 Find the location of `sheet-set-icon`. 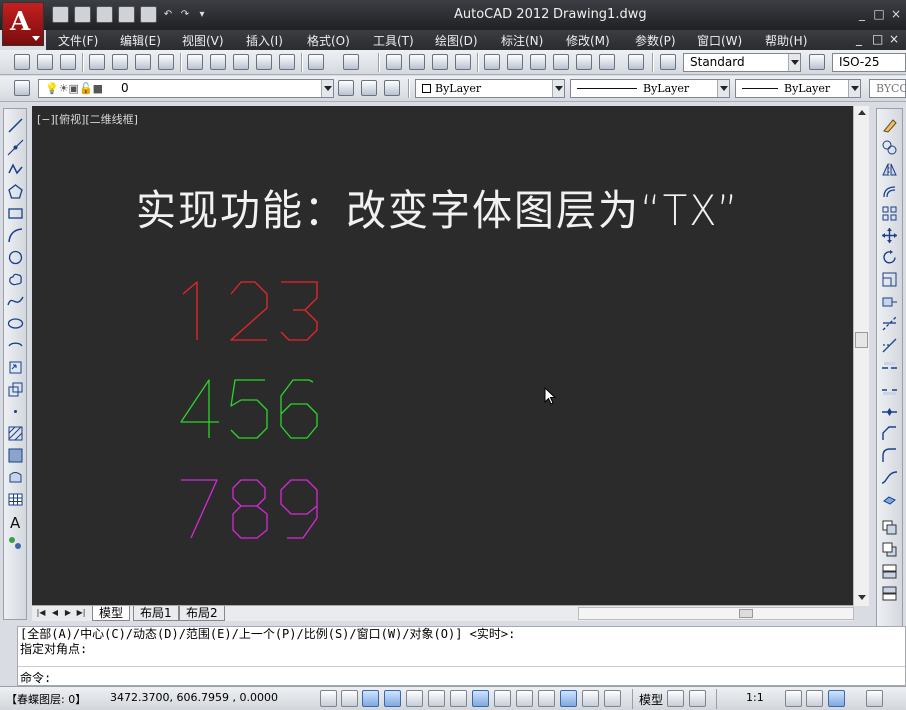

sheet-set-icon is located at coordinates (561, 62).